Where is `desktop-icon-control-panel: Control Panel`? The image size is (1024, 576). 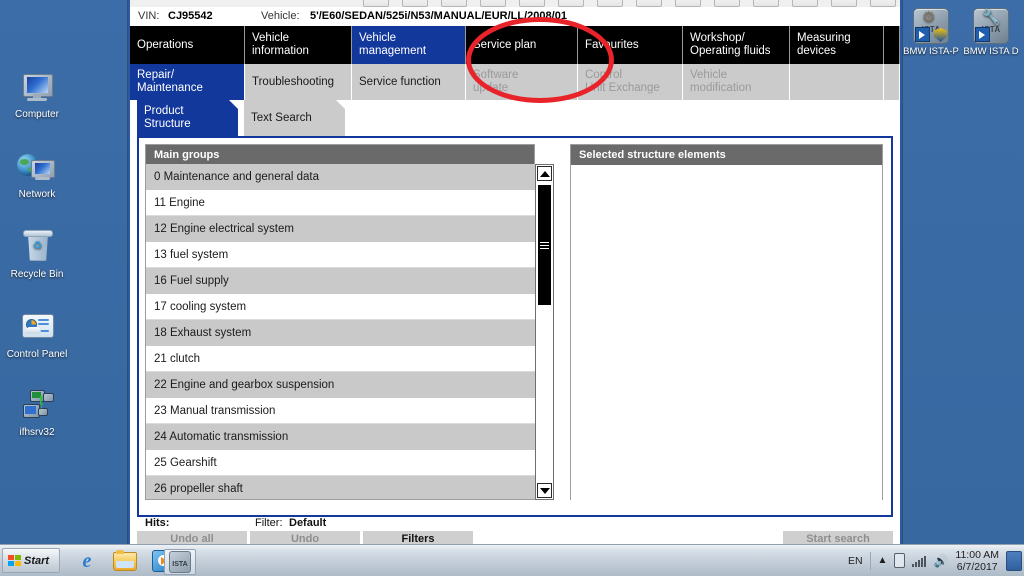 desktop-icon-control-panel: Control Panel is located at coordinates (37, 336).